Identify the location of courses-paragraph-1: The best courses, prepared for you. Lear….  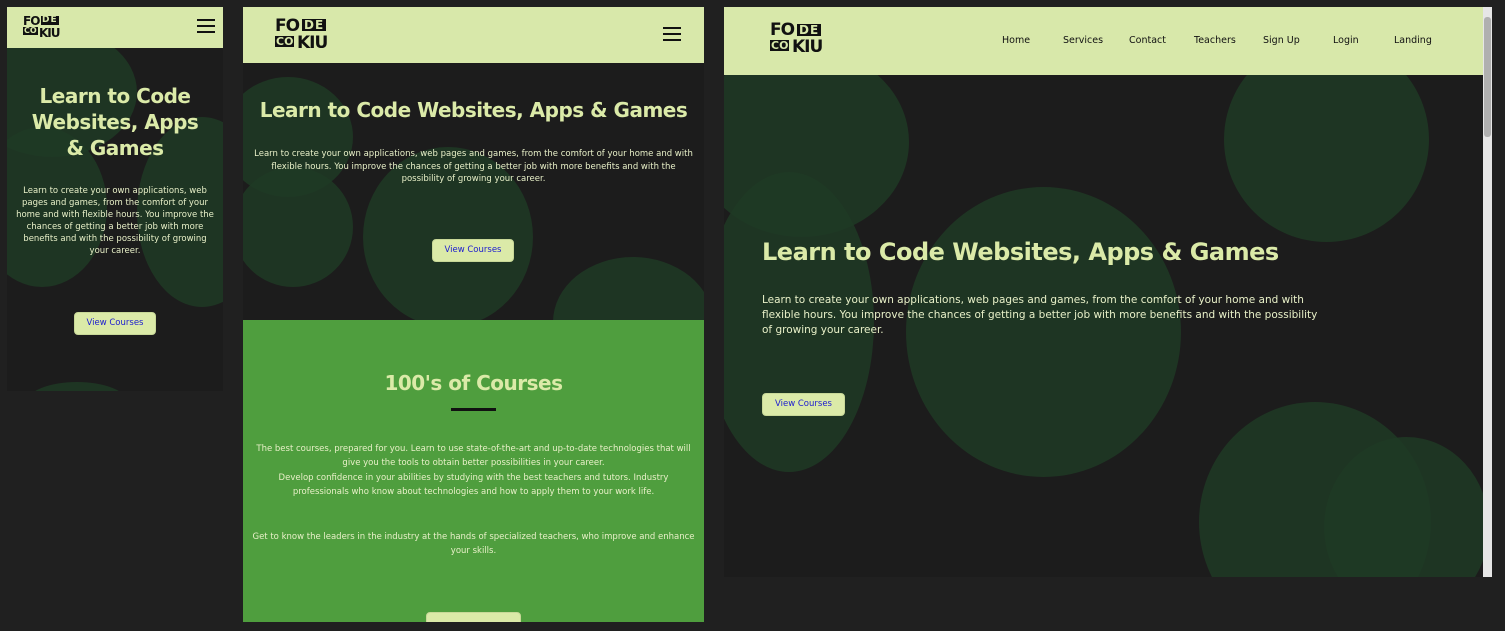
(473, 456).